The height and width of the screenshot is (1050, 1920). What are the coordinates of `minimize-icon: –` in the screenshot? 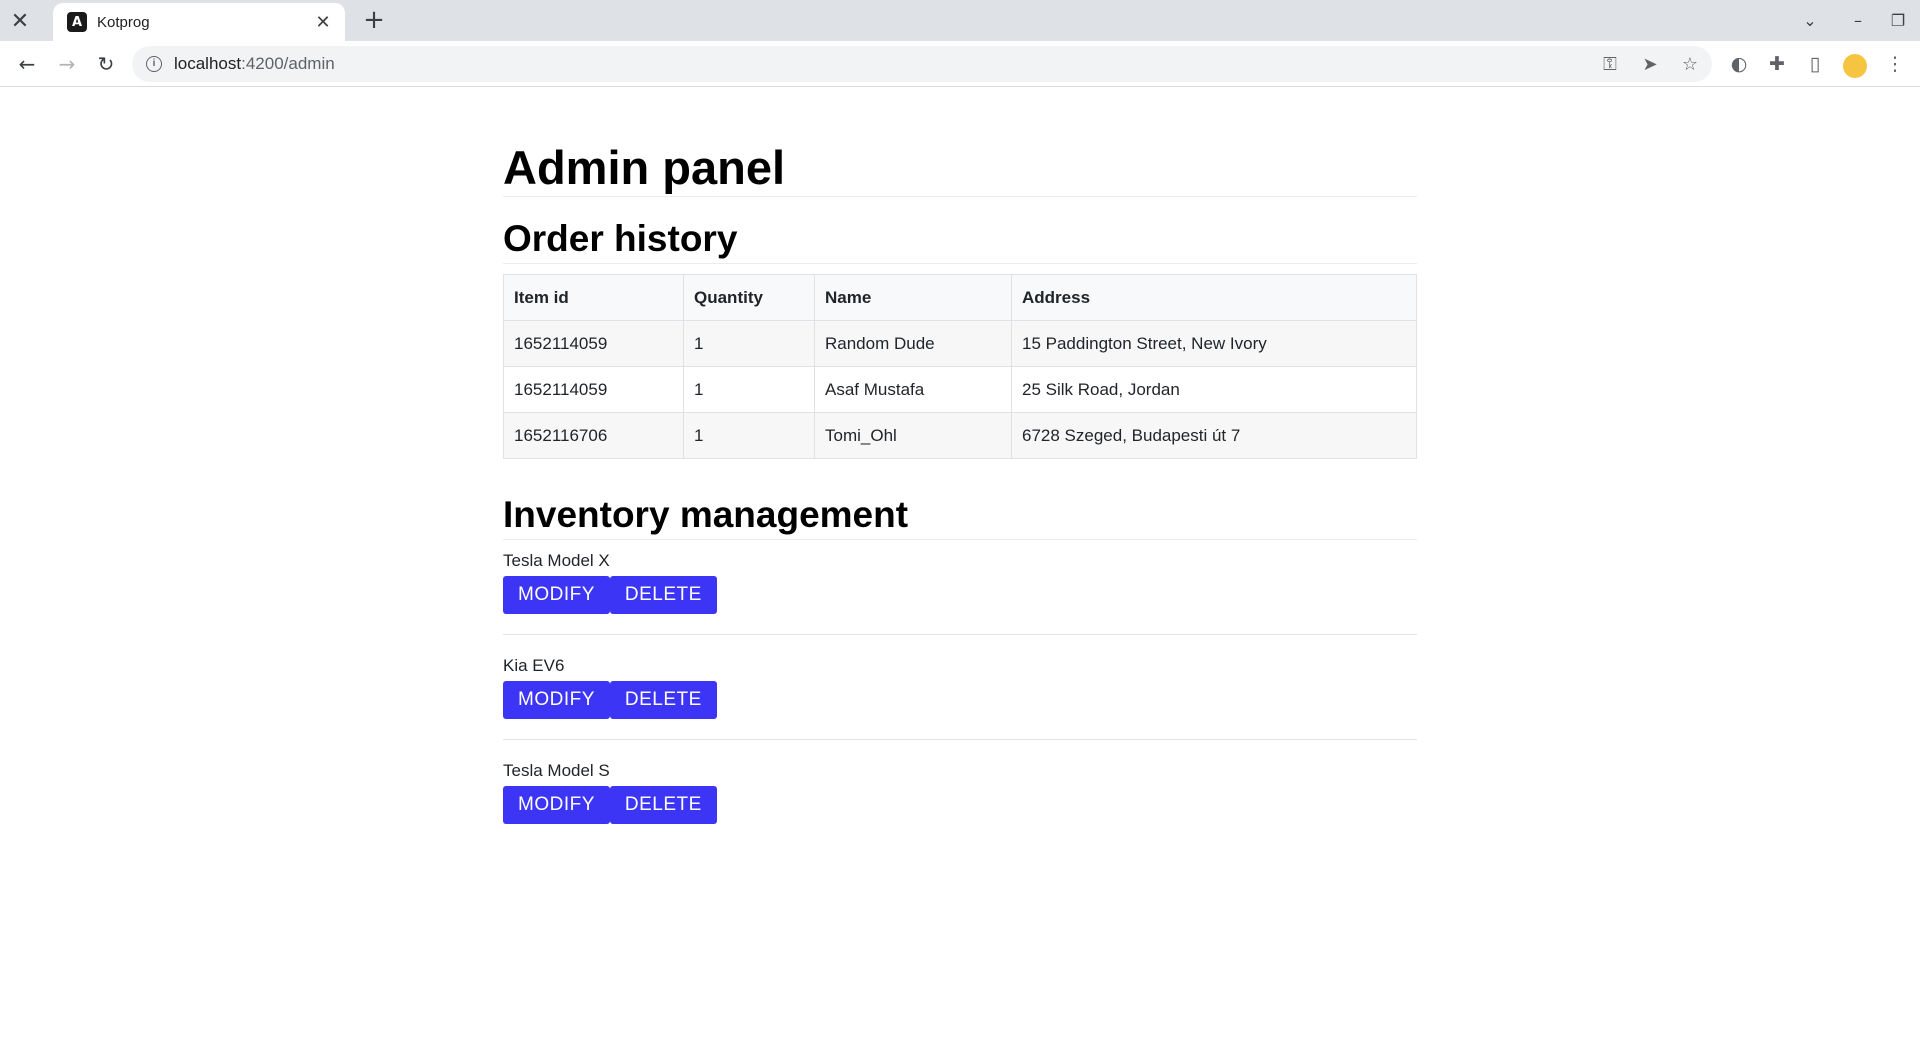 It's located at (1858, 20).